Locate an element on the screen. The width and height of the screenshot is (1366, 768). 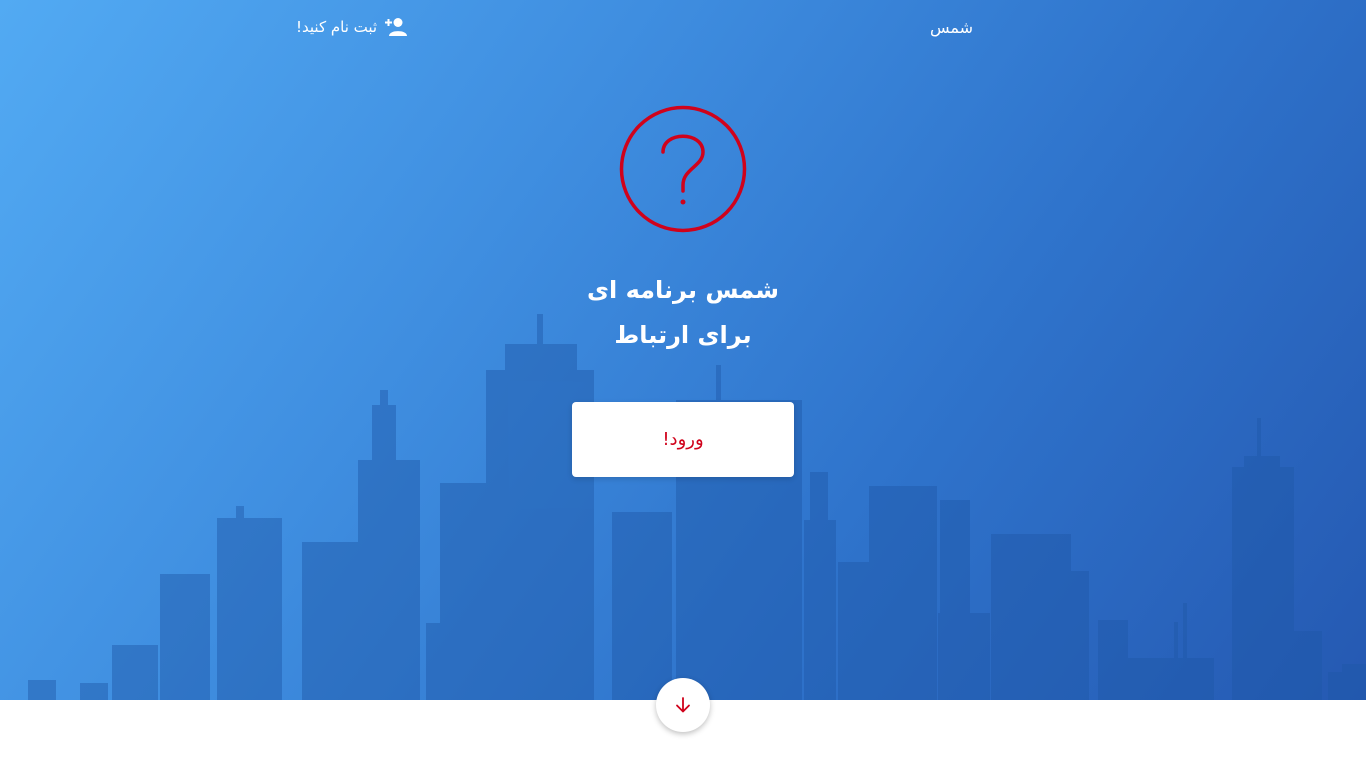
signup-link: ثبت نام کنید! is located at coordinates (352, 27).